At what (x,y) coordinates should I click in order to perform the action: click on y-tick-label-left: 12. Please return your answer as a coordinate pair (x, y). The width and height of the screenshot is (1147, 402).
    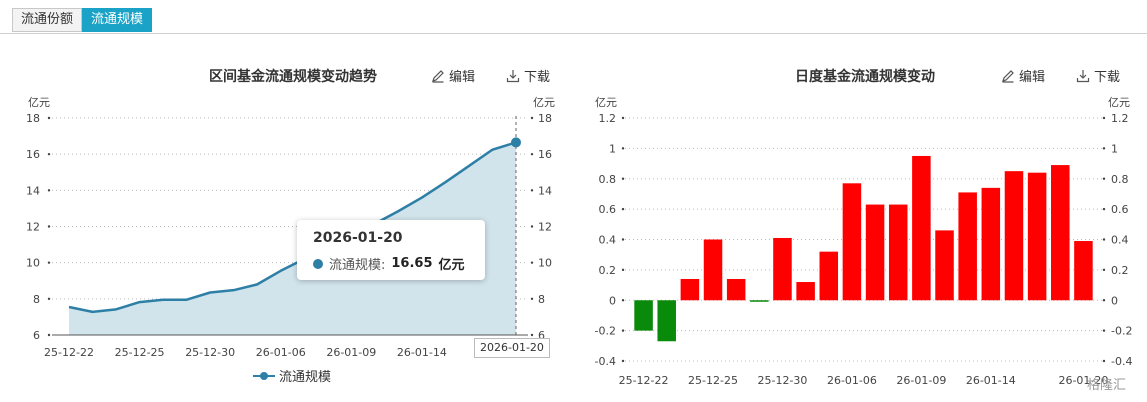
    Looking at the image, I should click on (33, 227).